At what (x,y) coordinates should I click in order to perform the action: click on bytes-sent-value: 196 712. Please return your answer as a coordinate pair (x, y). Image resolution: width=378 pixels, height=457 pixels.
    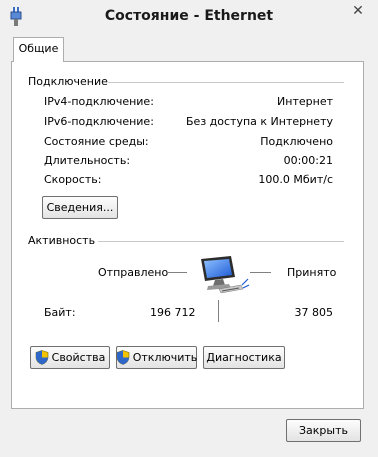
    Looking at the image, I should click on (173, 312).